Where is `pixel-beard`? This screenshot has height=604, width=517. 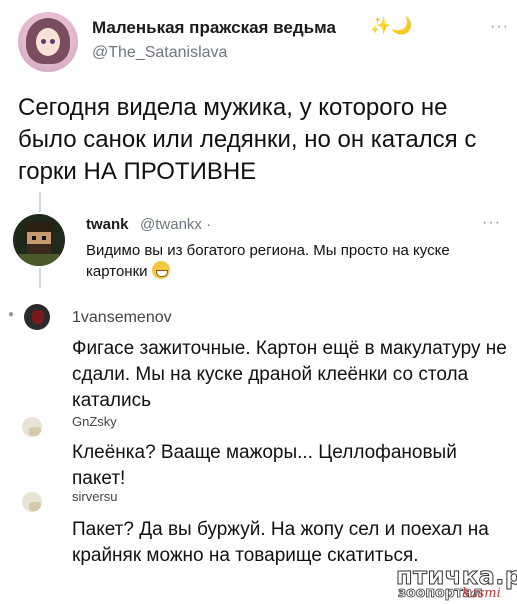
pixel-beard is located at coordinates (39, 249).